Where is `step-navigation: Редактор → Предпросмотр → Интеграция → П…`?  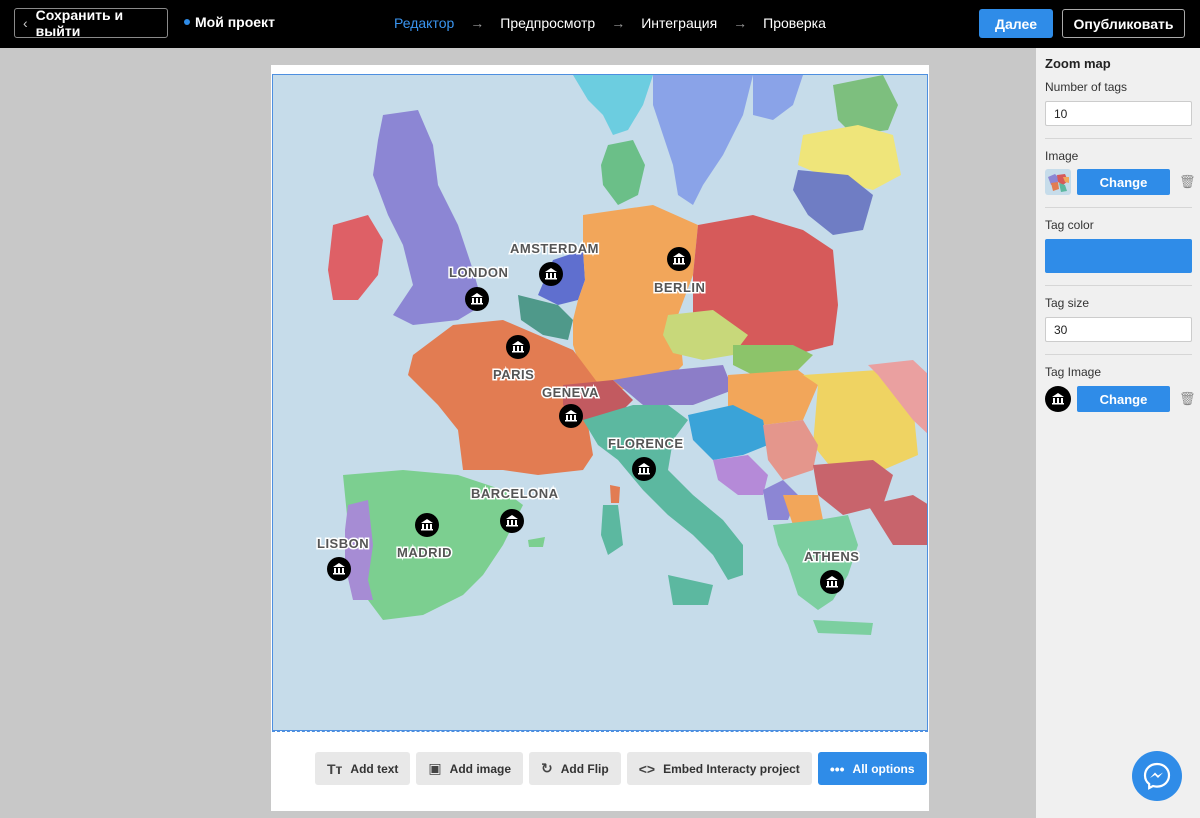 step-navigation: Редактор → Предпросмотр → Интеграция → П… is located at coordinates (610, 23).